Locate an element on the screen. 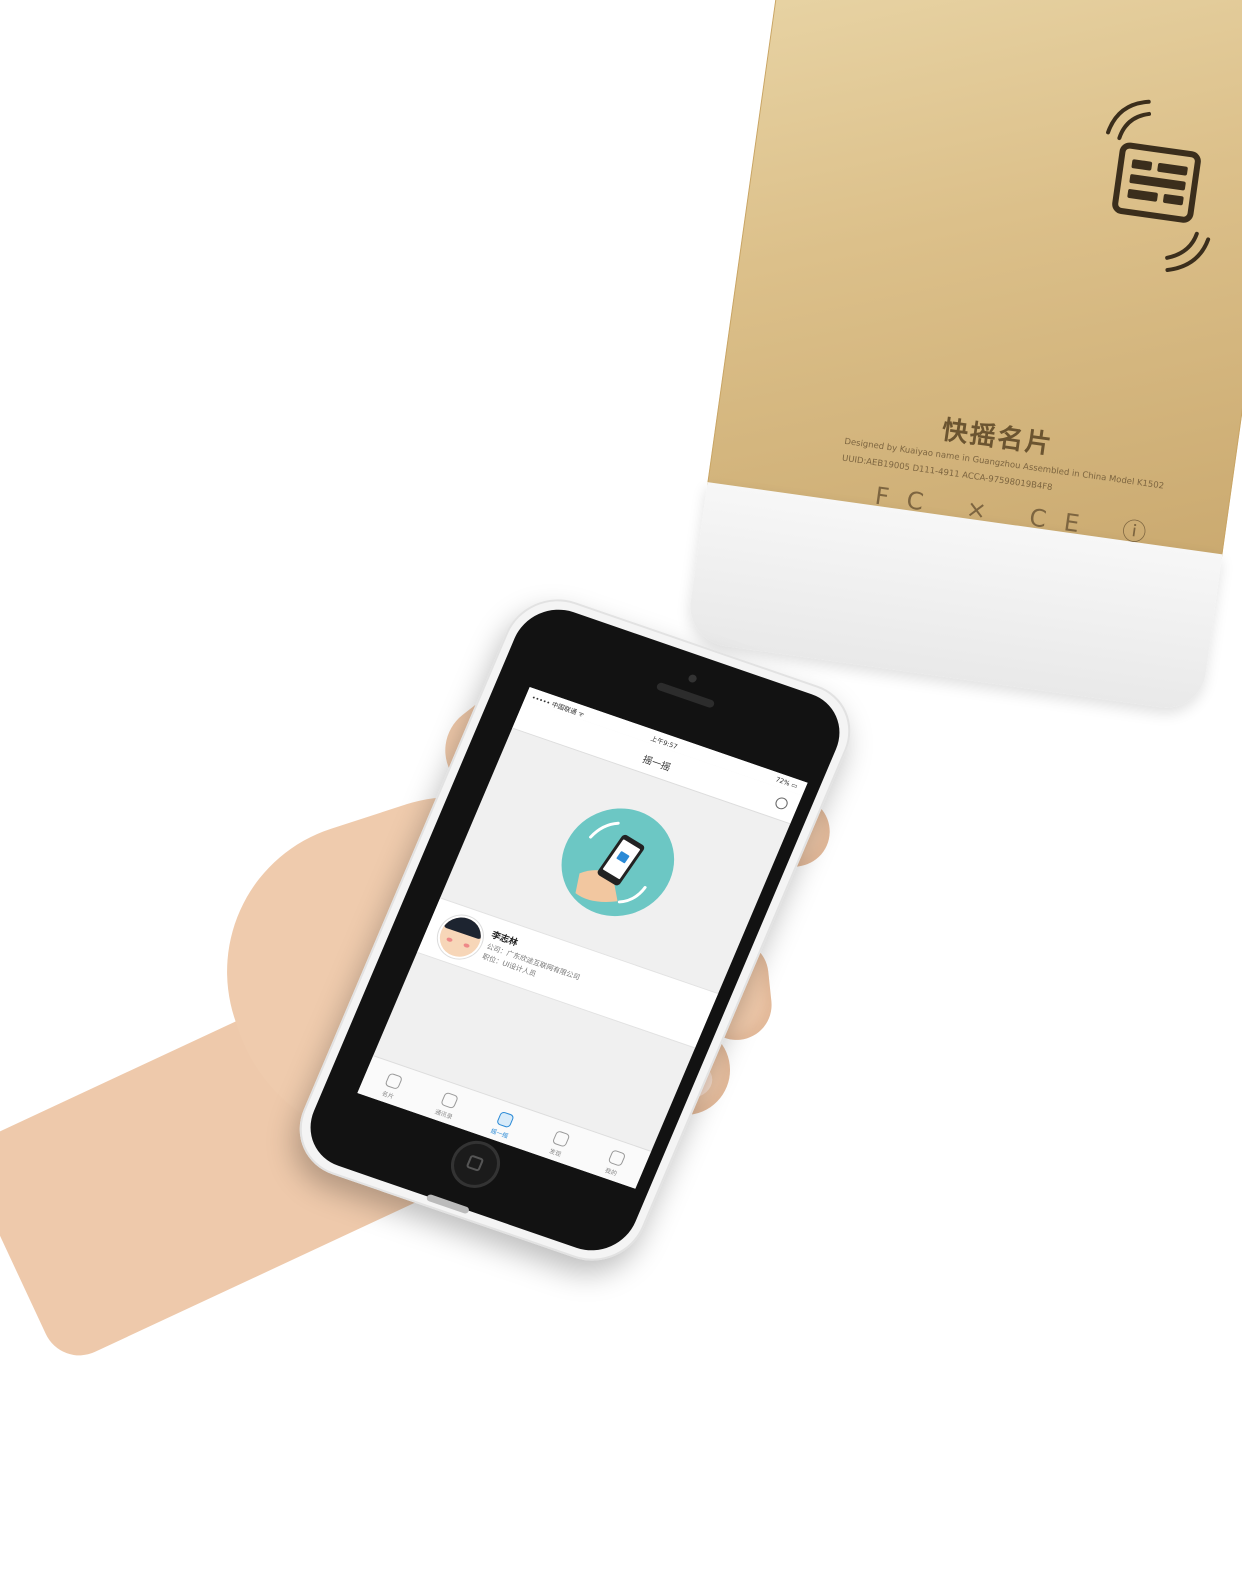  tab-label: 名片 is located at coordinates (387, 1095).